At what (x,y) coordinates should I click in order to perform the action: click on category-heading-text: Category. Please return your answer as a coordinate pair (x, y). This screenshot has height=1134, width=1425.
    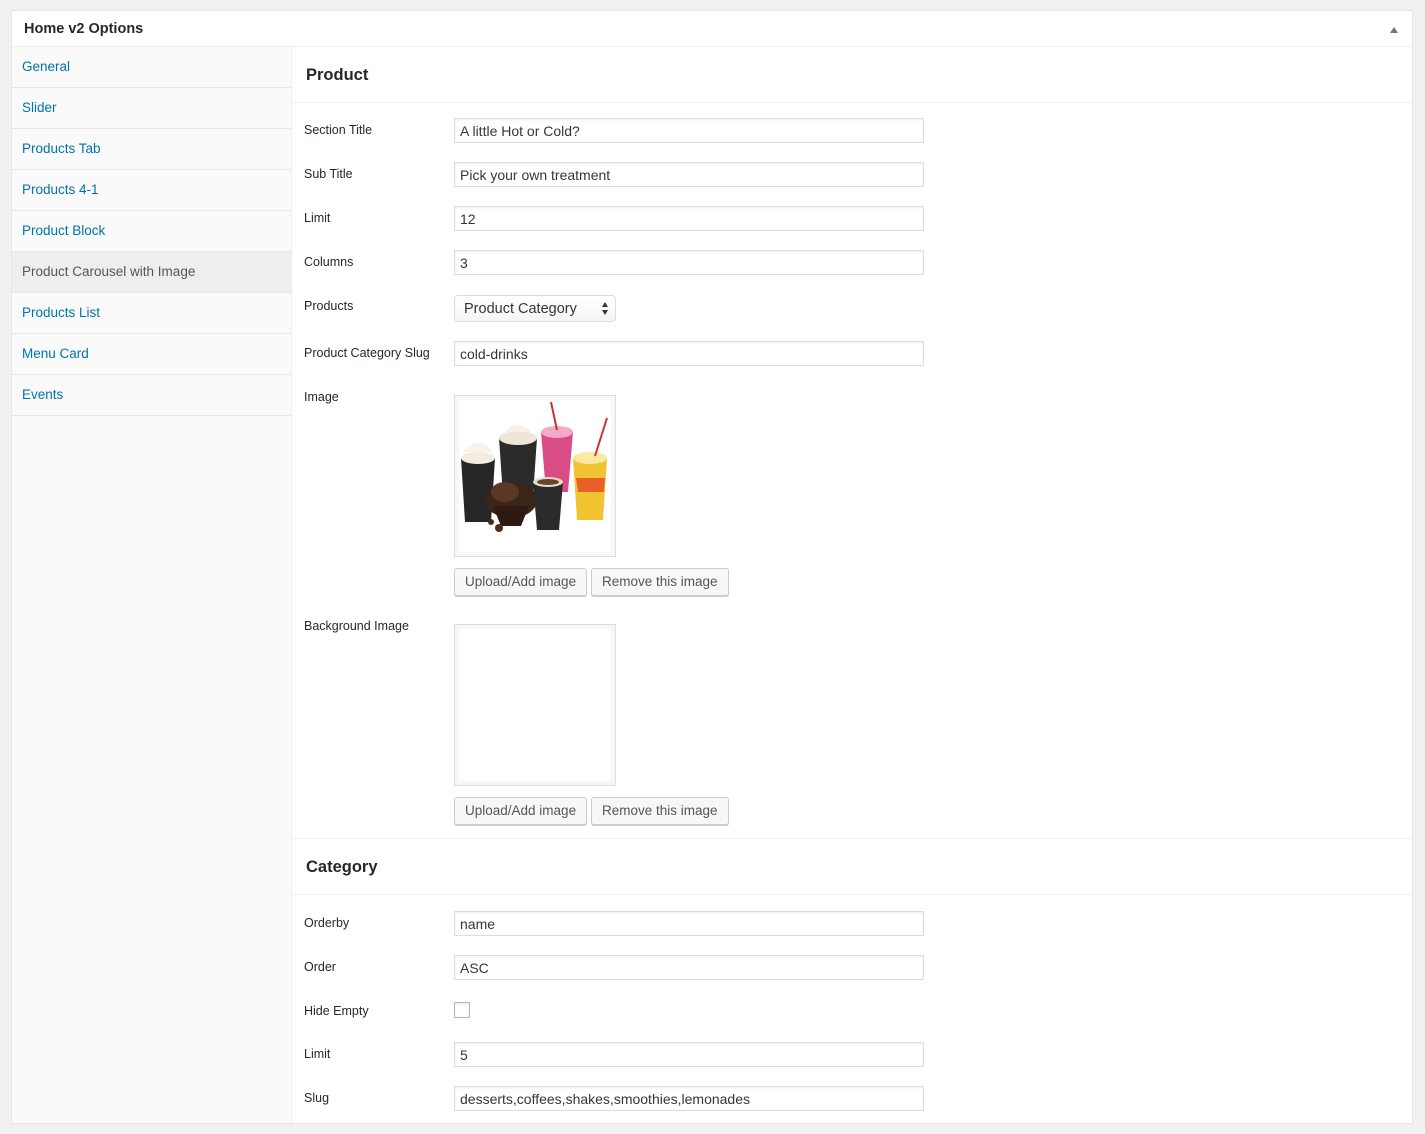
    Looking at the image, I should click on (342, 867).